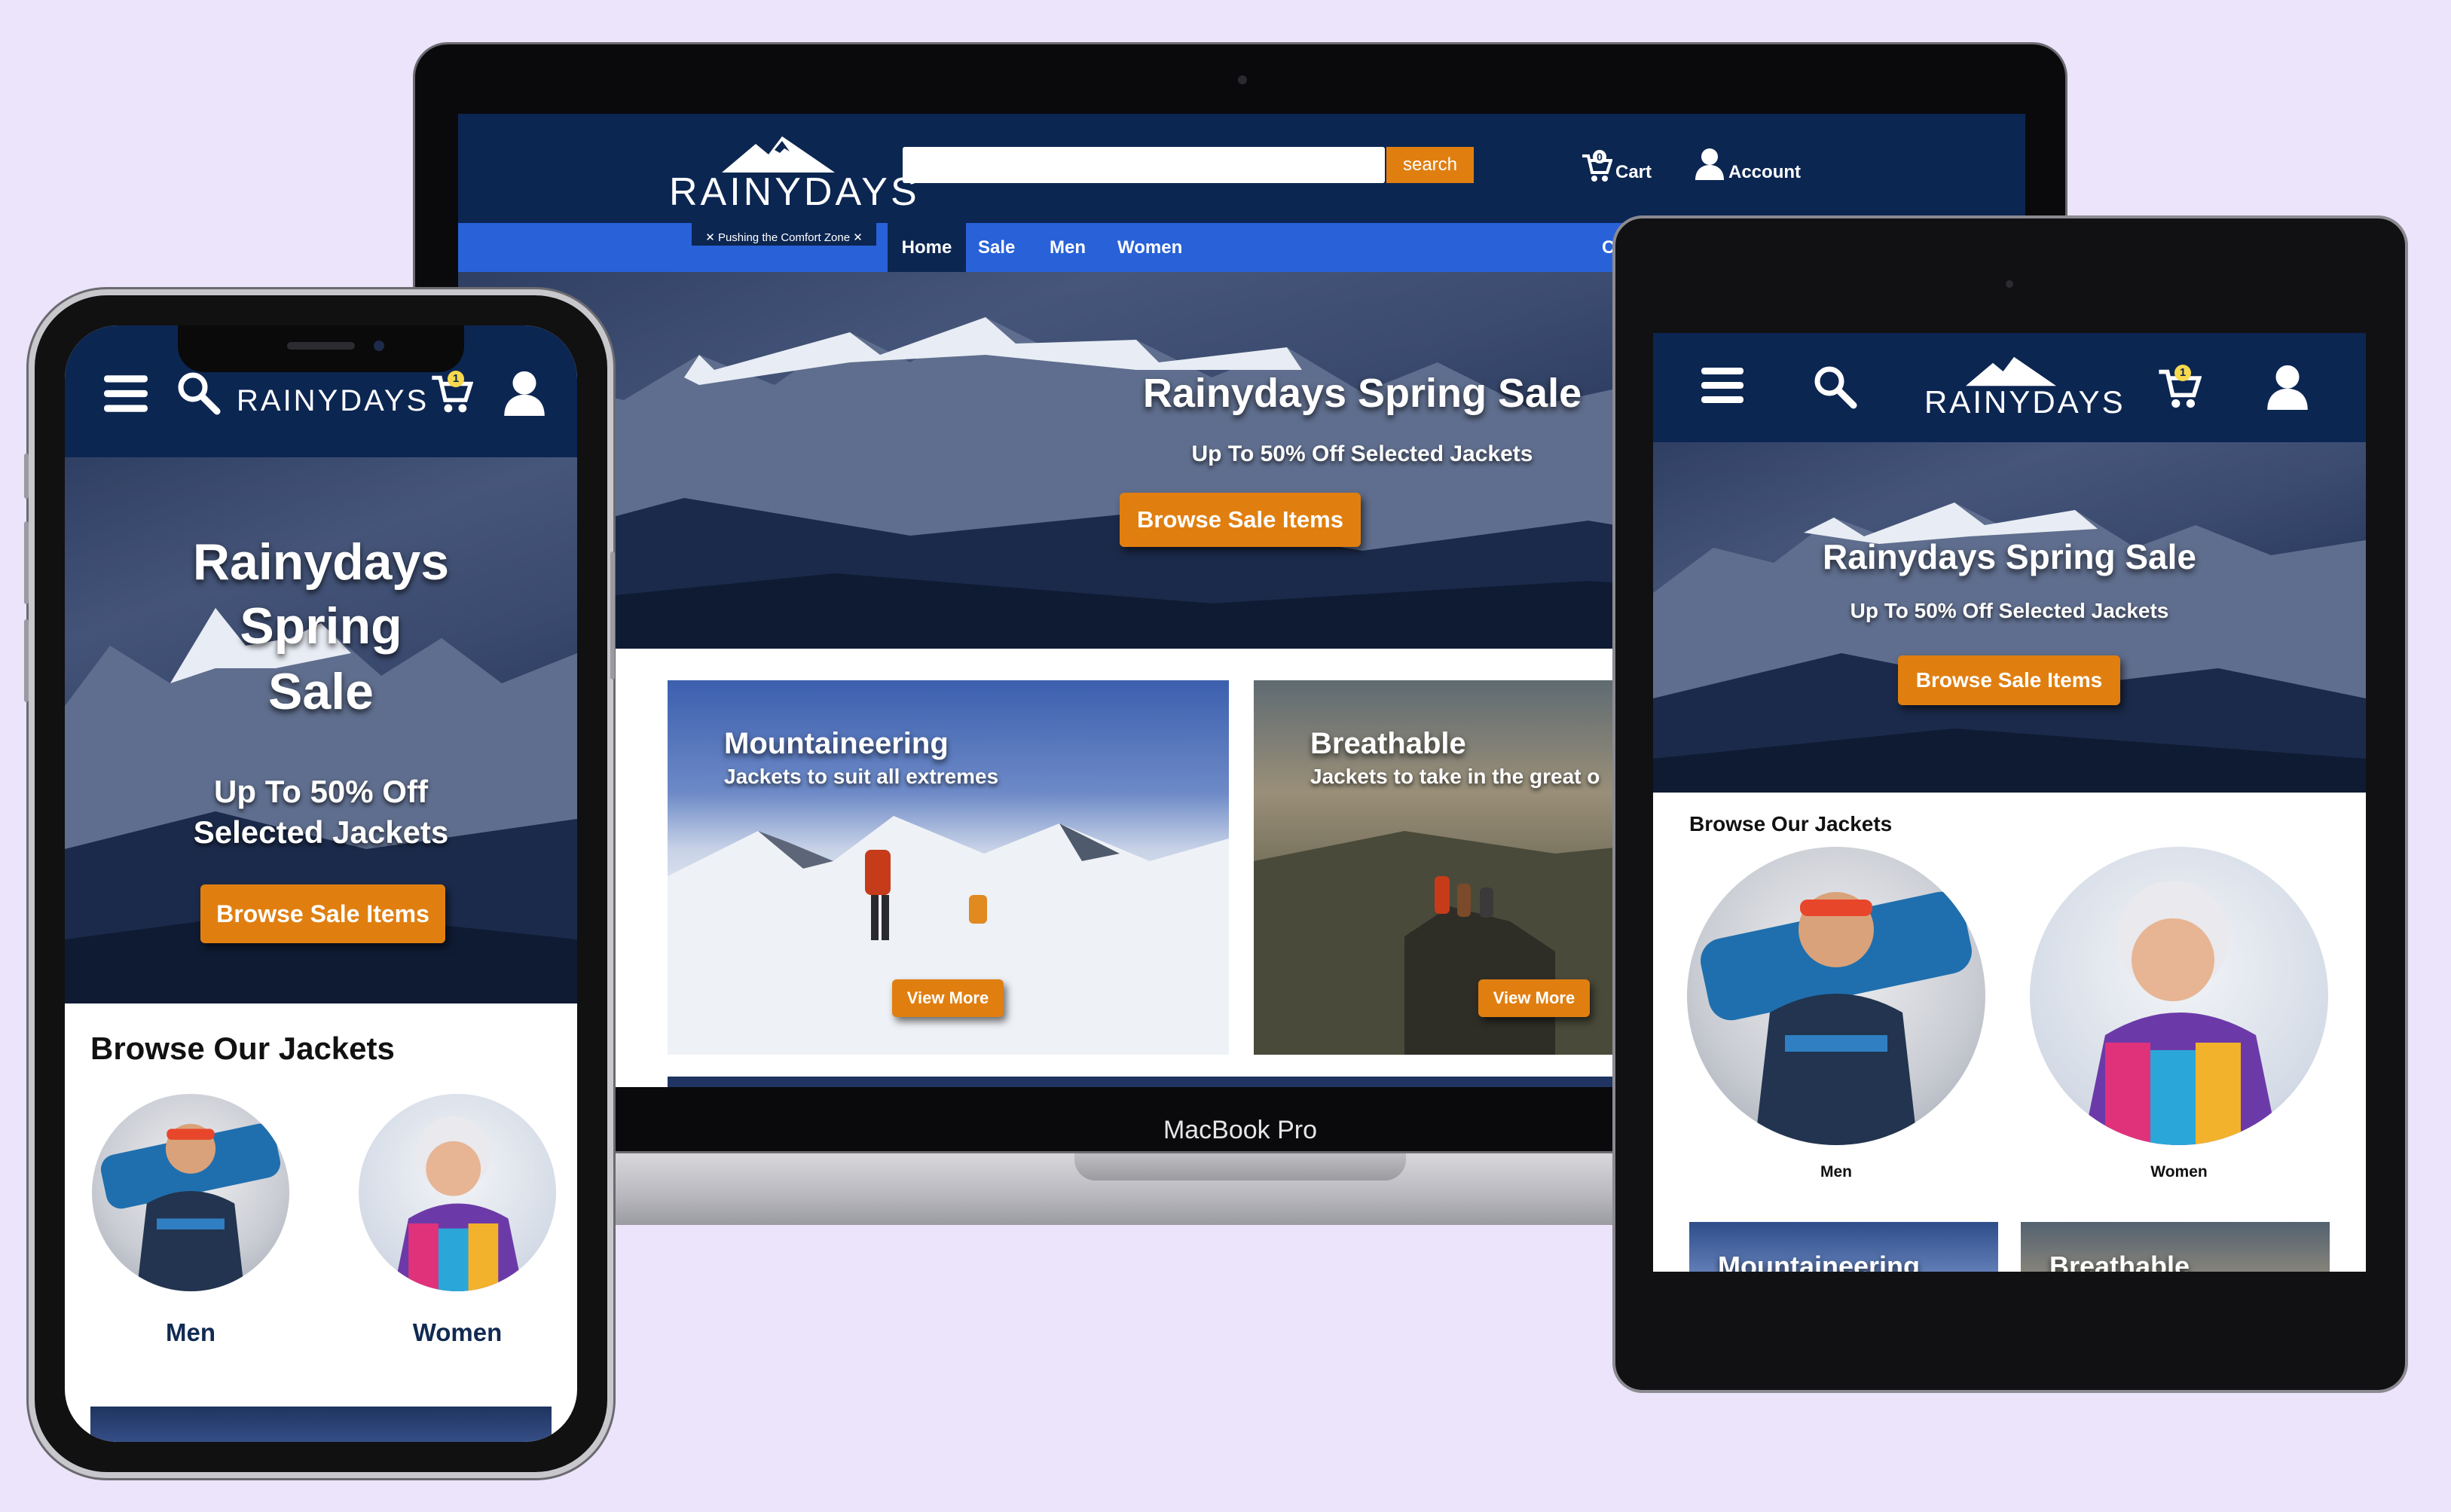 Image resolution: width=2451 pixels, height=1512 pixels. I want to click on nav-home: Home, so click(927, 247).